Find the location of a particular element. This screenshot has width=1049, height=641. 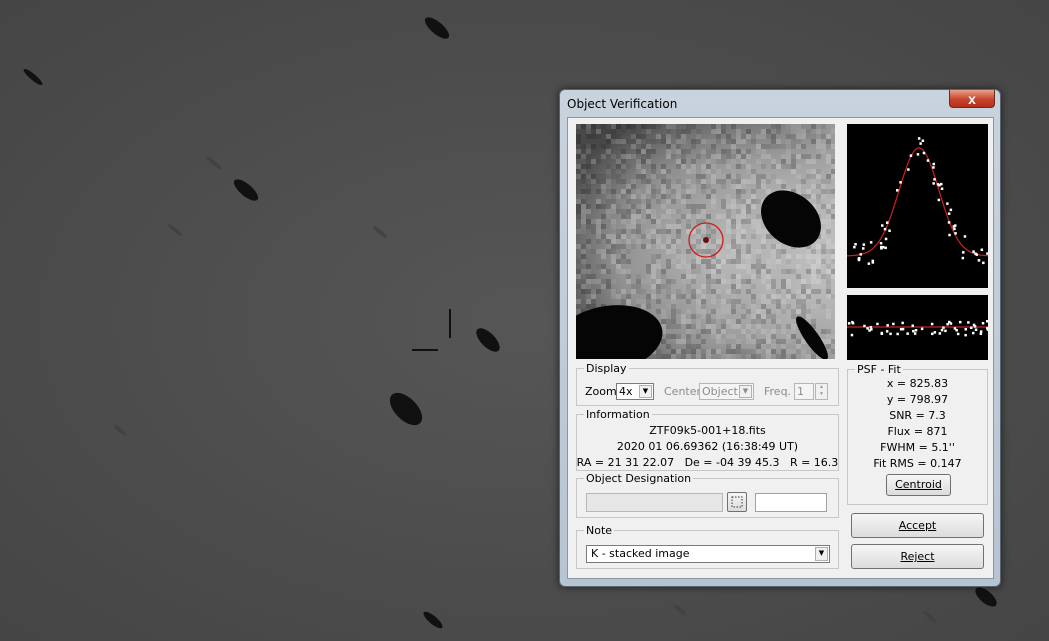

psf-data-points is located at coordinates (920, 201).